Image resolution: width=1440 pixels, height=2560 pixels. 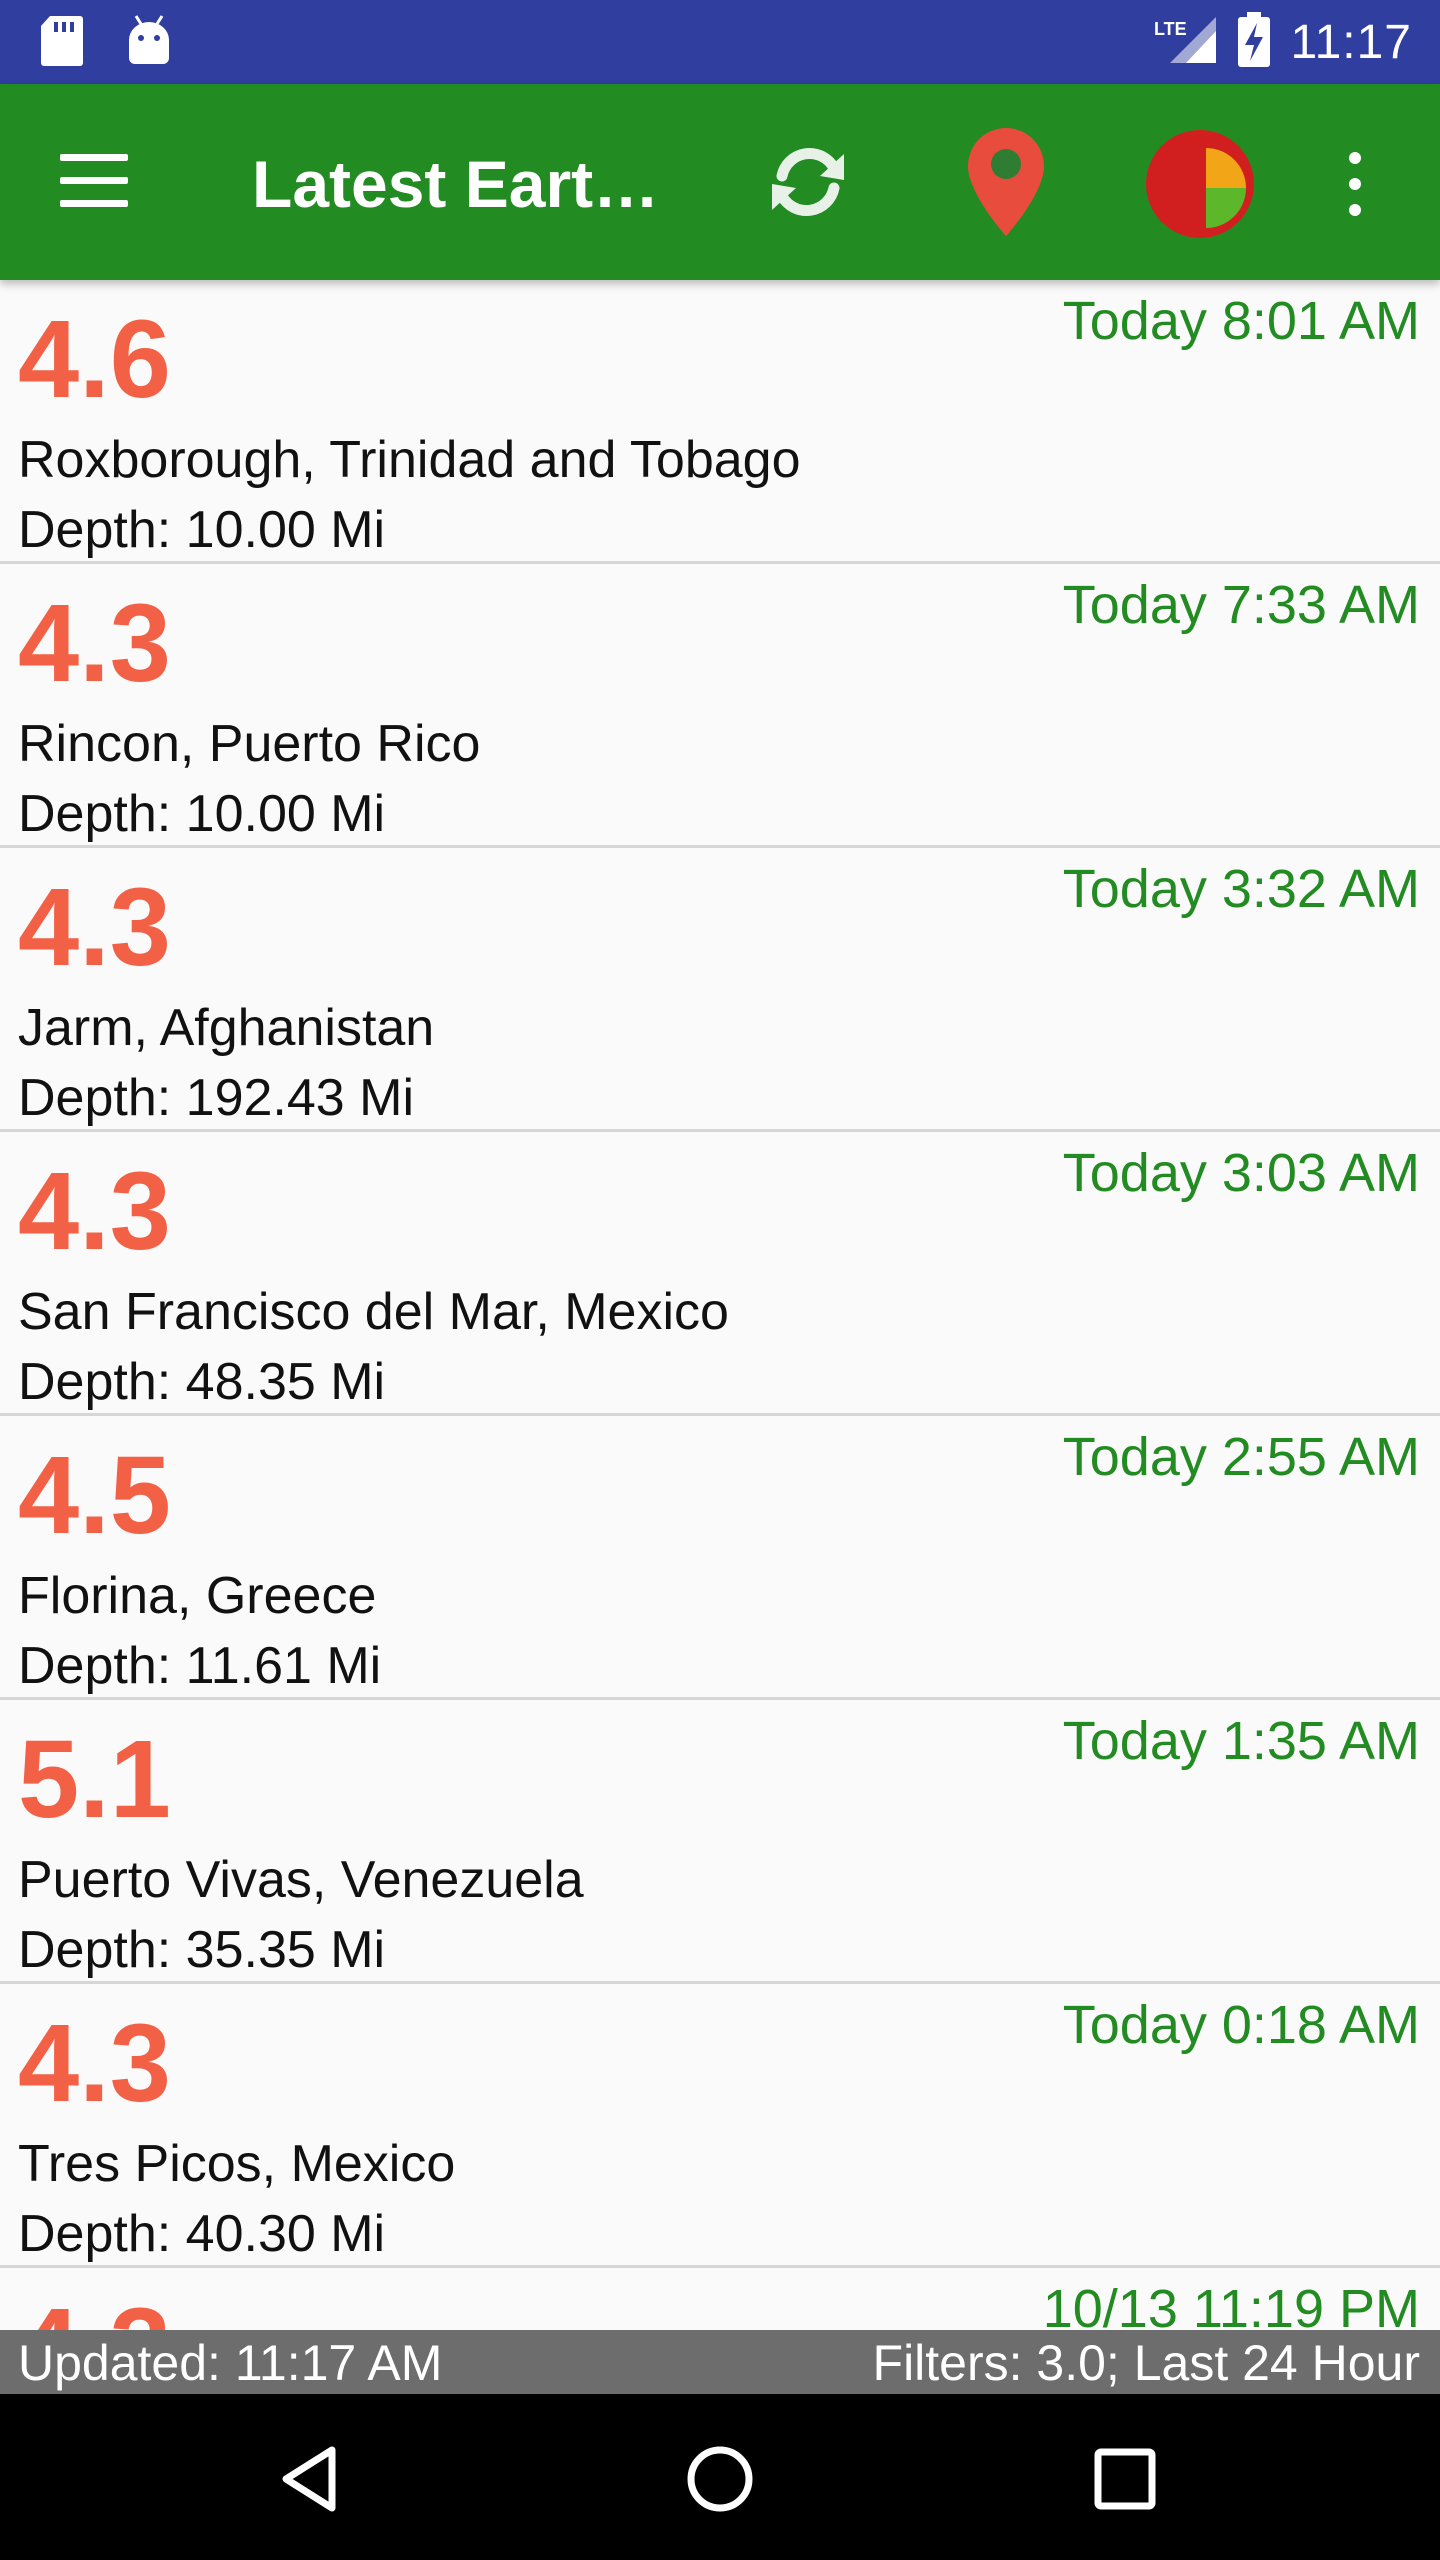 What do you see at coordinates (202, 2234) in the screenshot?
I see `event-depth: Depth: 40.30 Mi` at bounding box center [202, 2234].